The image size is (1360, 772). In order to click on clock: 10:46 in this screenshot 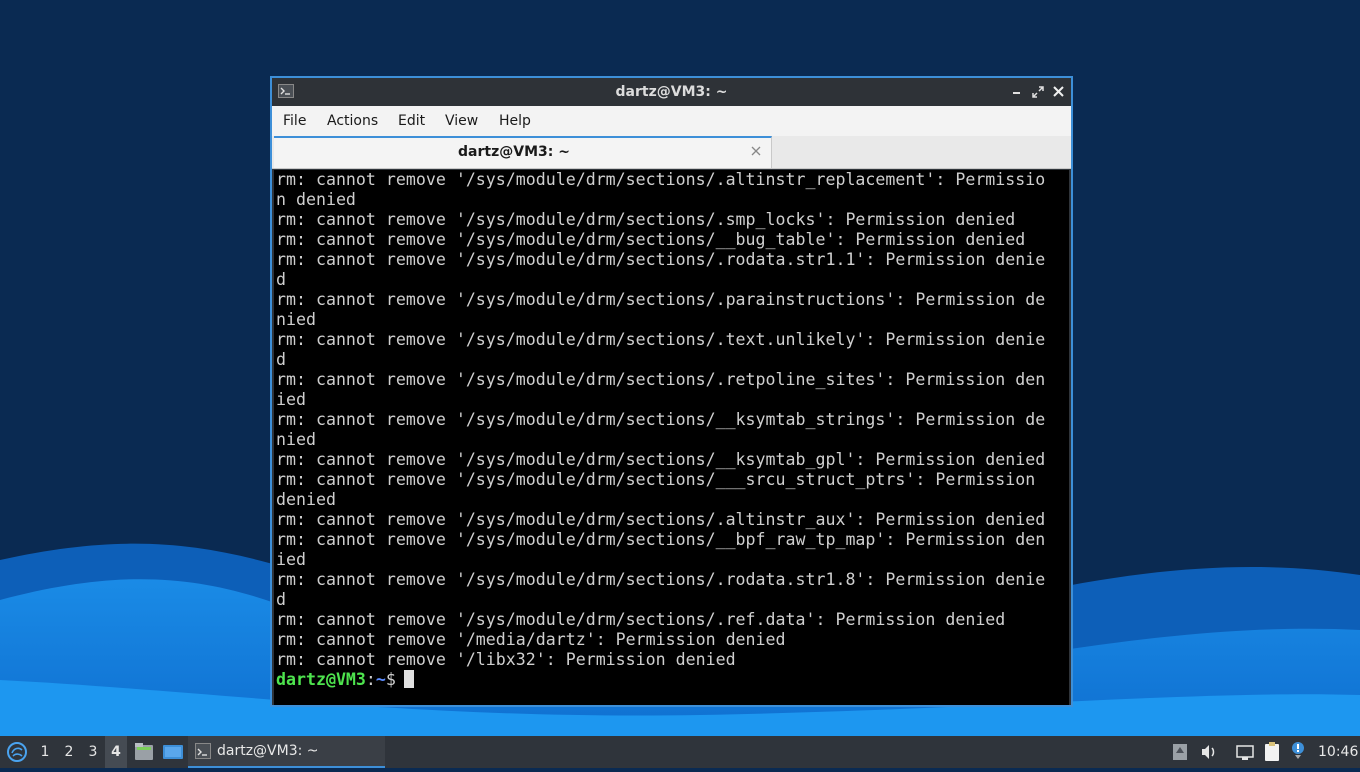, I will do `click(1338, 752)`.